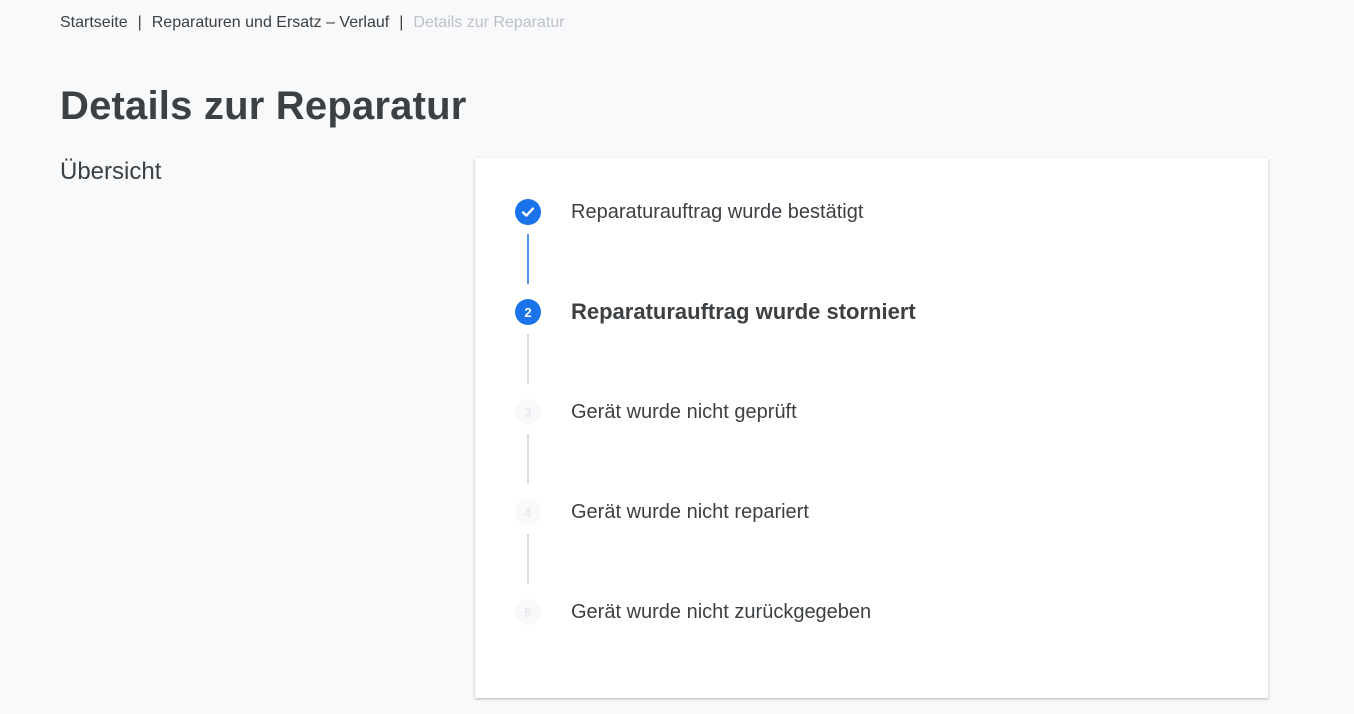  I want to click on check-icon, so click(528, 212).